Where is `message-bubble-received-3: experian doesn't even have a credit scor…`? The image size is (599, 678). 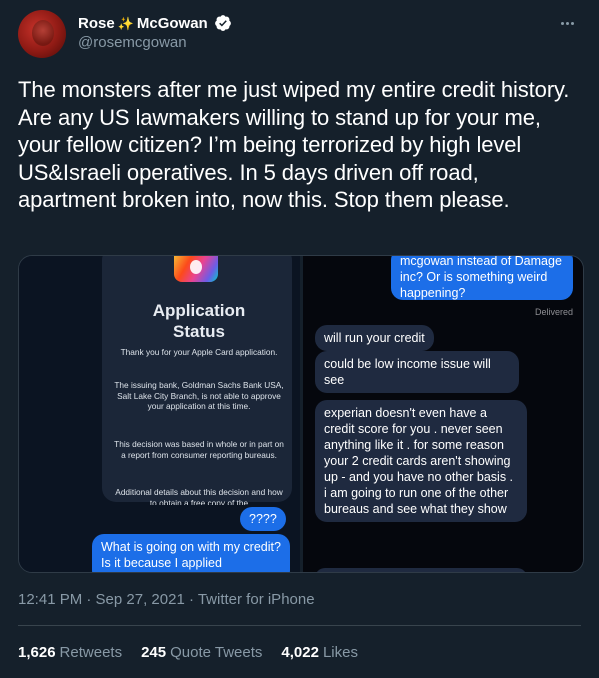 message-bubble-received-3: experian doesn't even have a credit scor… is located at coordinates (421, 461).